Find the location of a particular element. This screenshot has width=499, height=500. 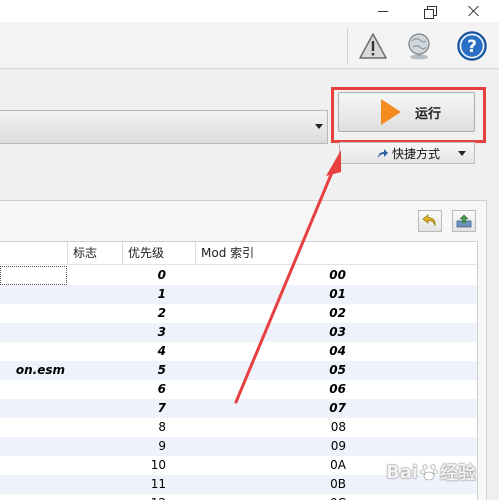

undo-button is located at coordinates (430, 221).